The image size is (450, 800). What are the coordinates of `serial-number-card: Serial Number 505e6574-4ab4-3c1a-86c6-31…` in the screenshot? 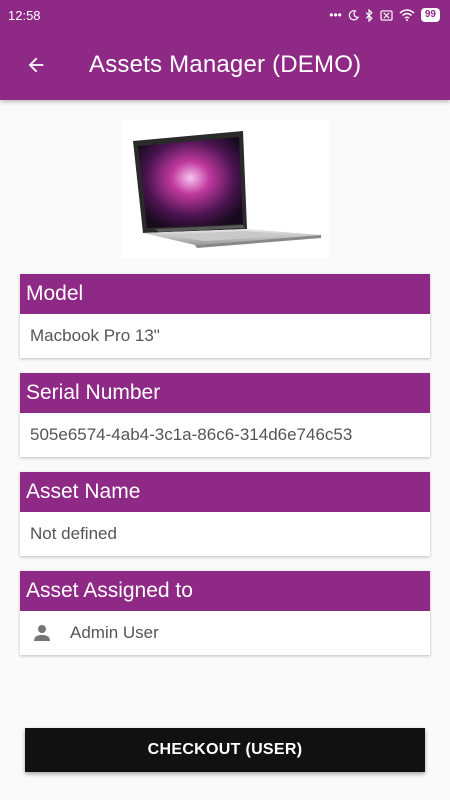 It's located at (225, 415).